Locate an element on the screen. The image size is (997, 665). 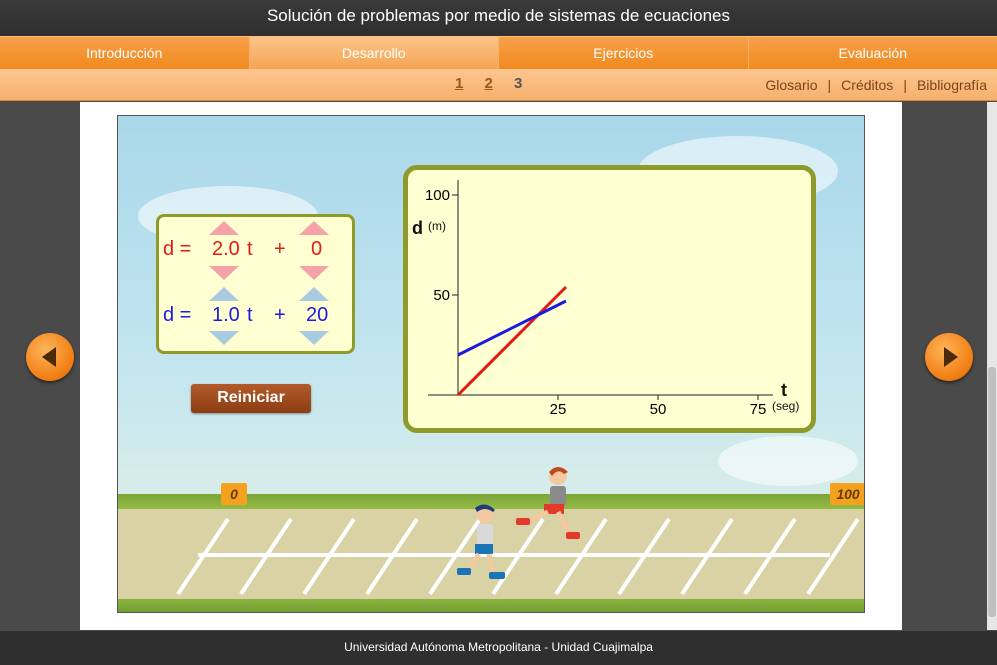
red-coef-up-arrow is located at coordinates (224, 228).